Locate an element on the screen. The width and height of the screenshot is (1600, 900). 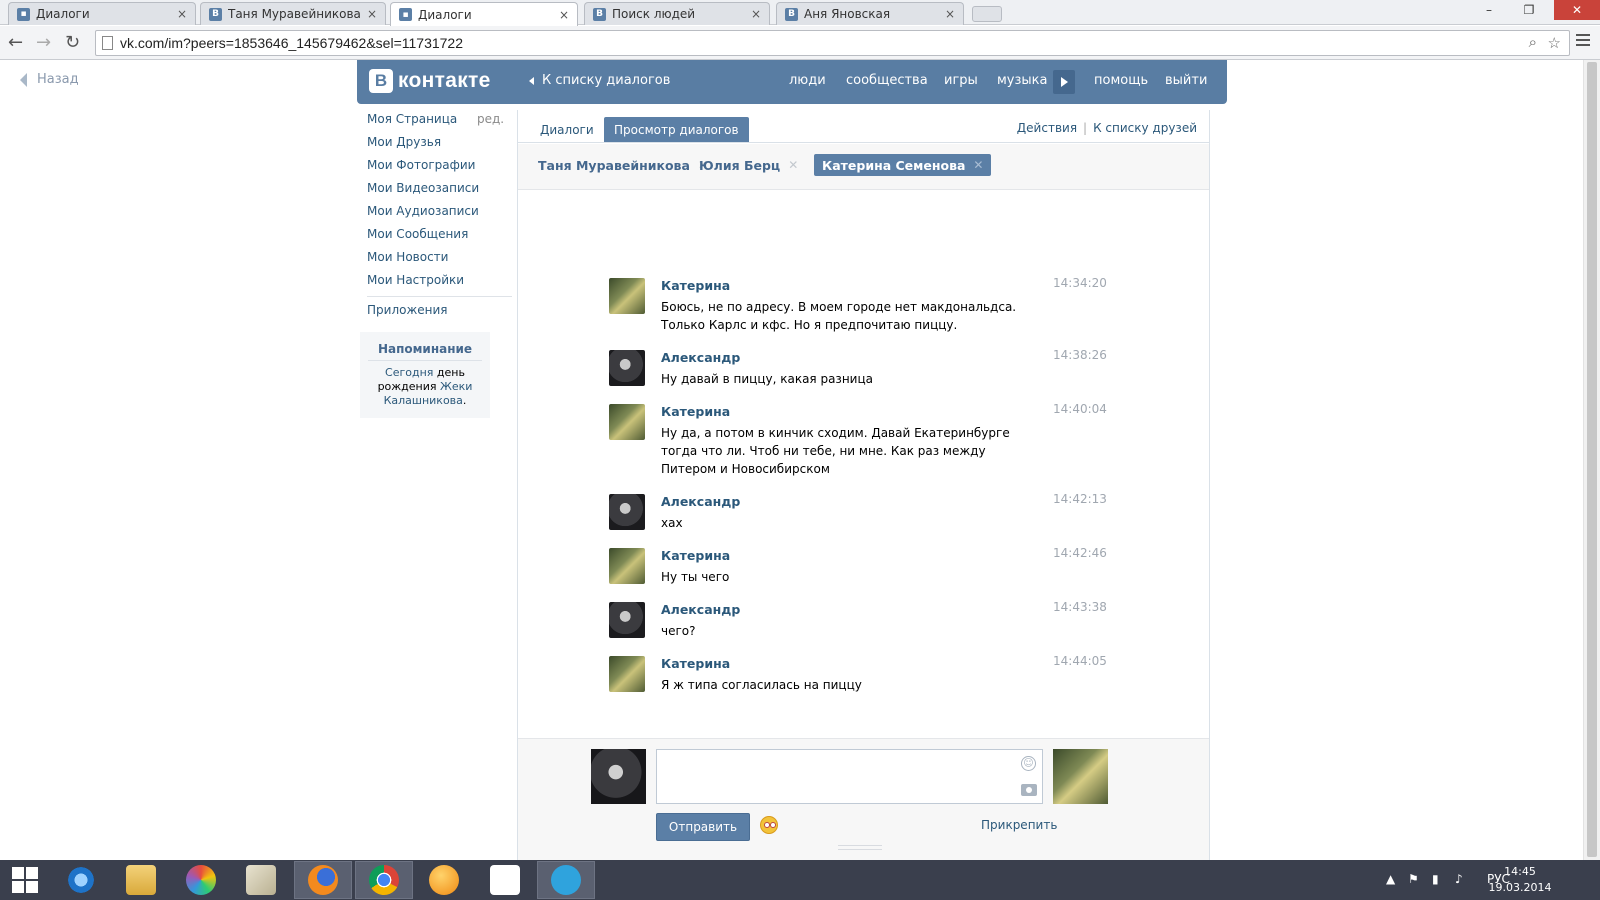
restore-icon: ❐ is located at coordinates (1529, 10).